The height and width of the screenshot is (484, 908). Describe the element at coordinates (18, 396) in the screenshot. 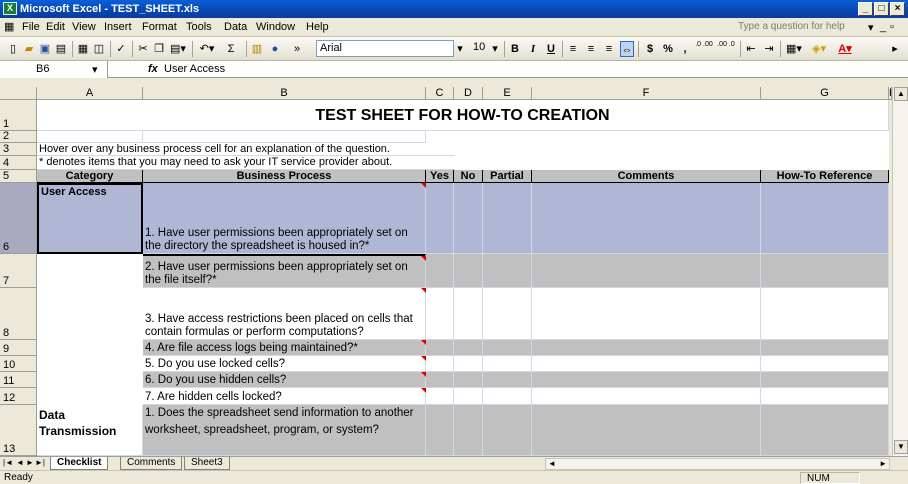

I see `row-header-12: 12` at that location.